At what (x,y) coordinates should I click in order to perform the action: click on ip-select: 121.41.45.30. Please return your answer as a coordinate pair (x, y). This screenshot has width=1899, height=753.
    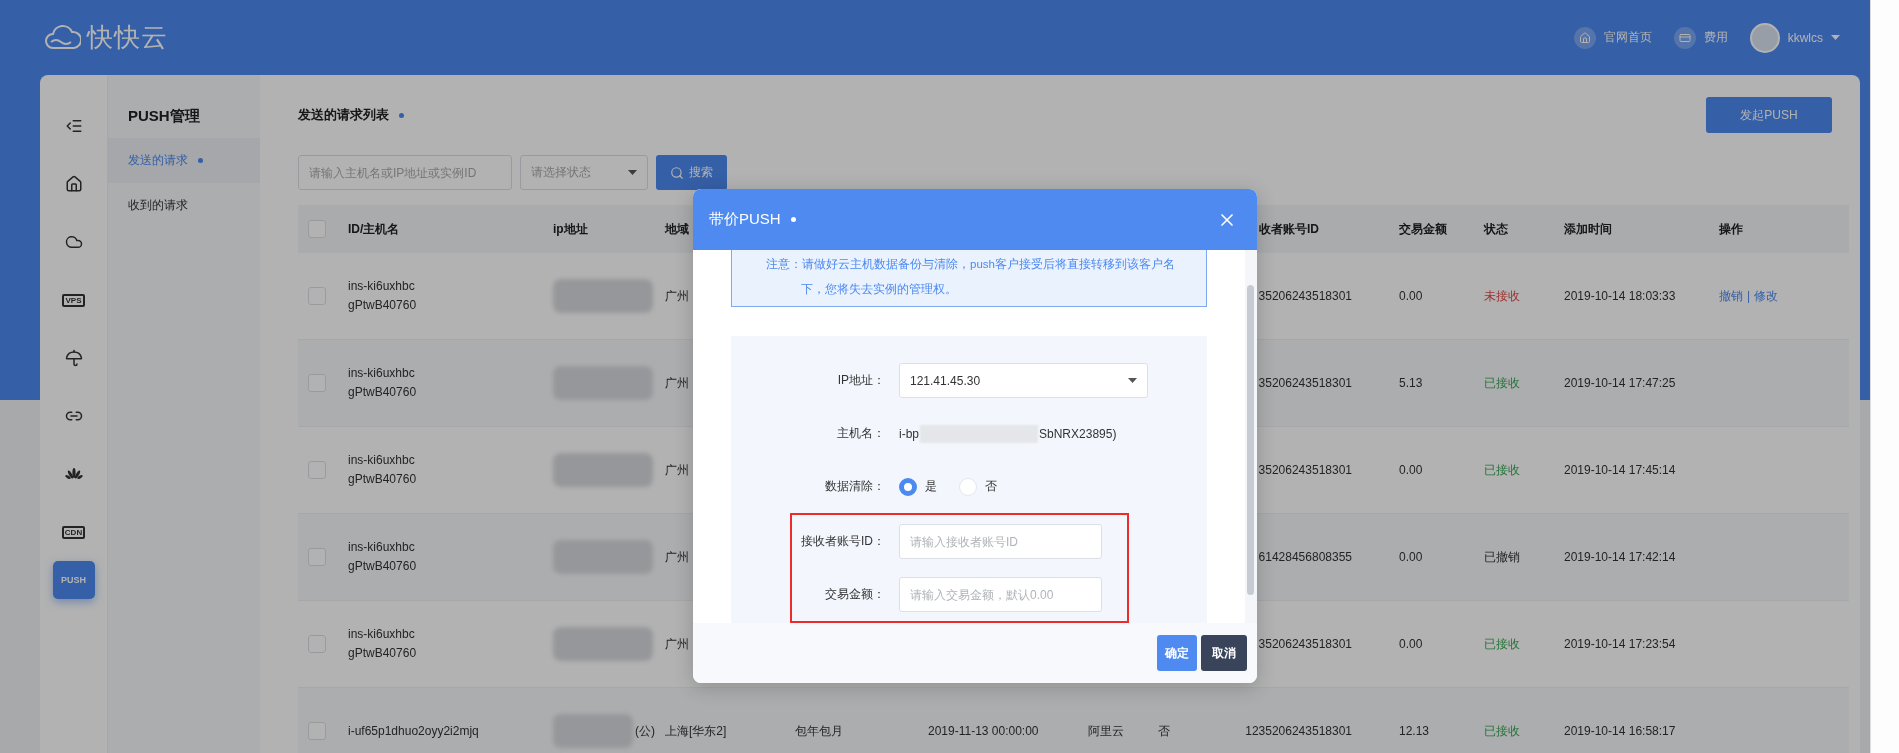
    Looking at the image, I should click on (1023, 380).